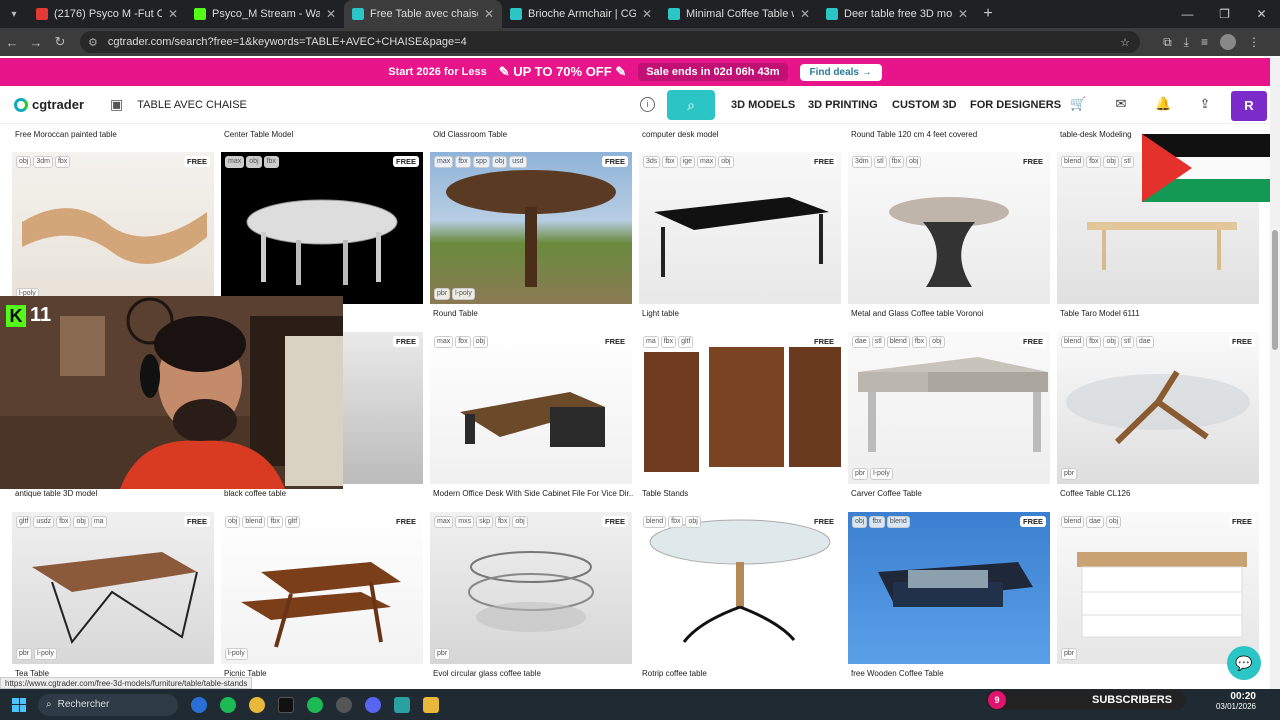  What do you see at coordinates (108, 704) in the screenshot?
I see `taskbar-search: ⌕ Rechercher` at bounding box center [108, 704].